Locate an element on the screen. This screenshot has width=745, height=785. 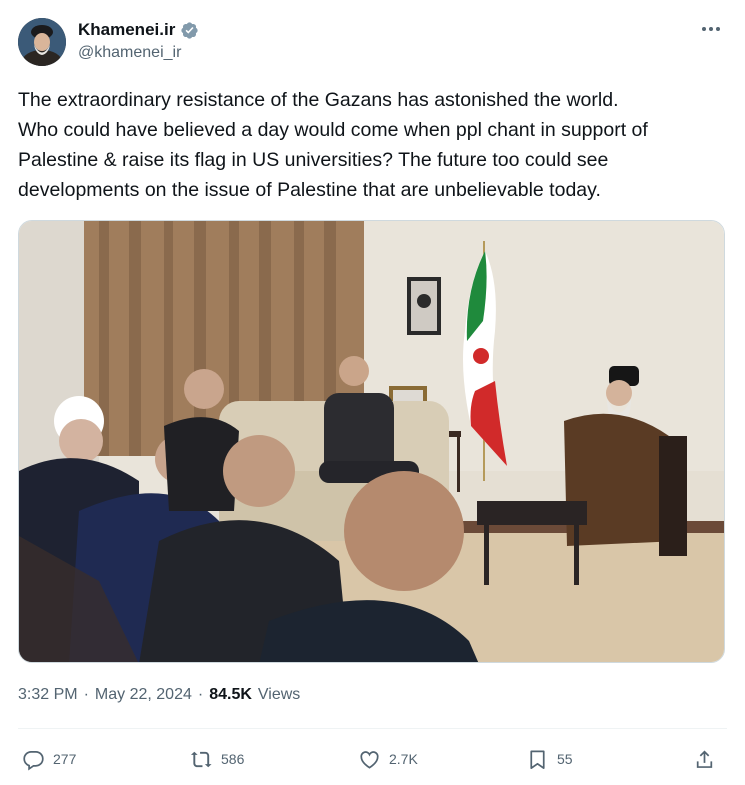
display-name: Khamenei.ir is located at coordinates (126, 30).